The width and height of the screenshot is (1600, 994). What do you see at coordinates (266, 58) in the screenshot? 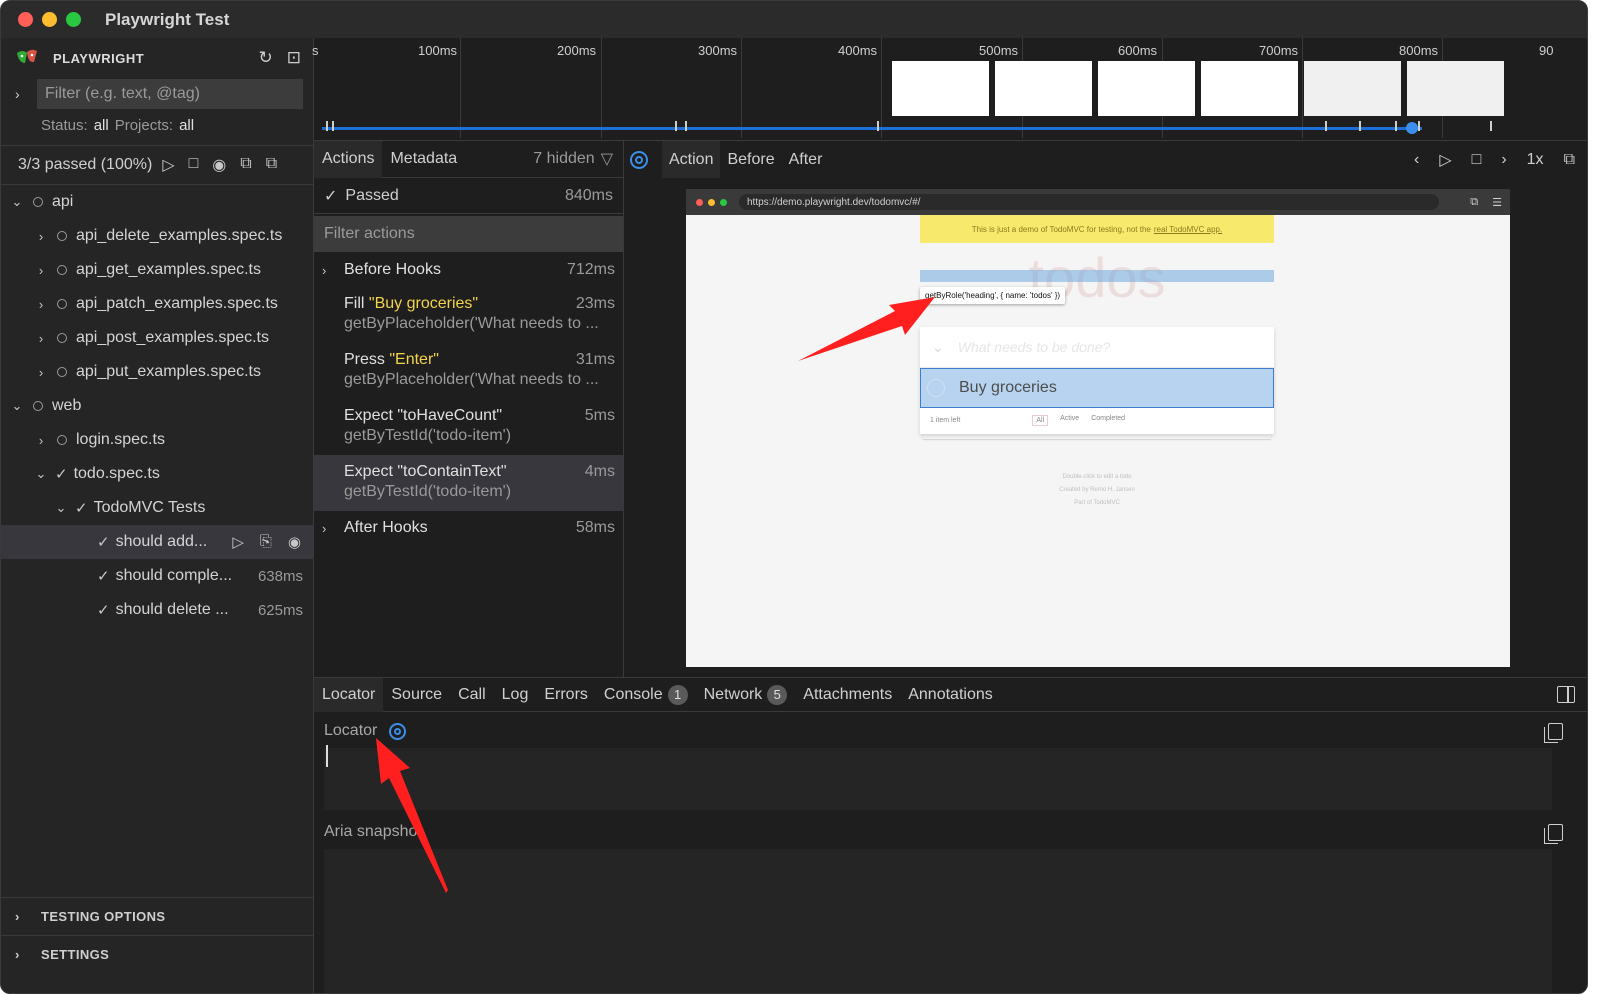
I see `reload-icon: ↻` at bounding box center [266, 58].